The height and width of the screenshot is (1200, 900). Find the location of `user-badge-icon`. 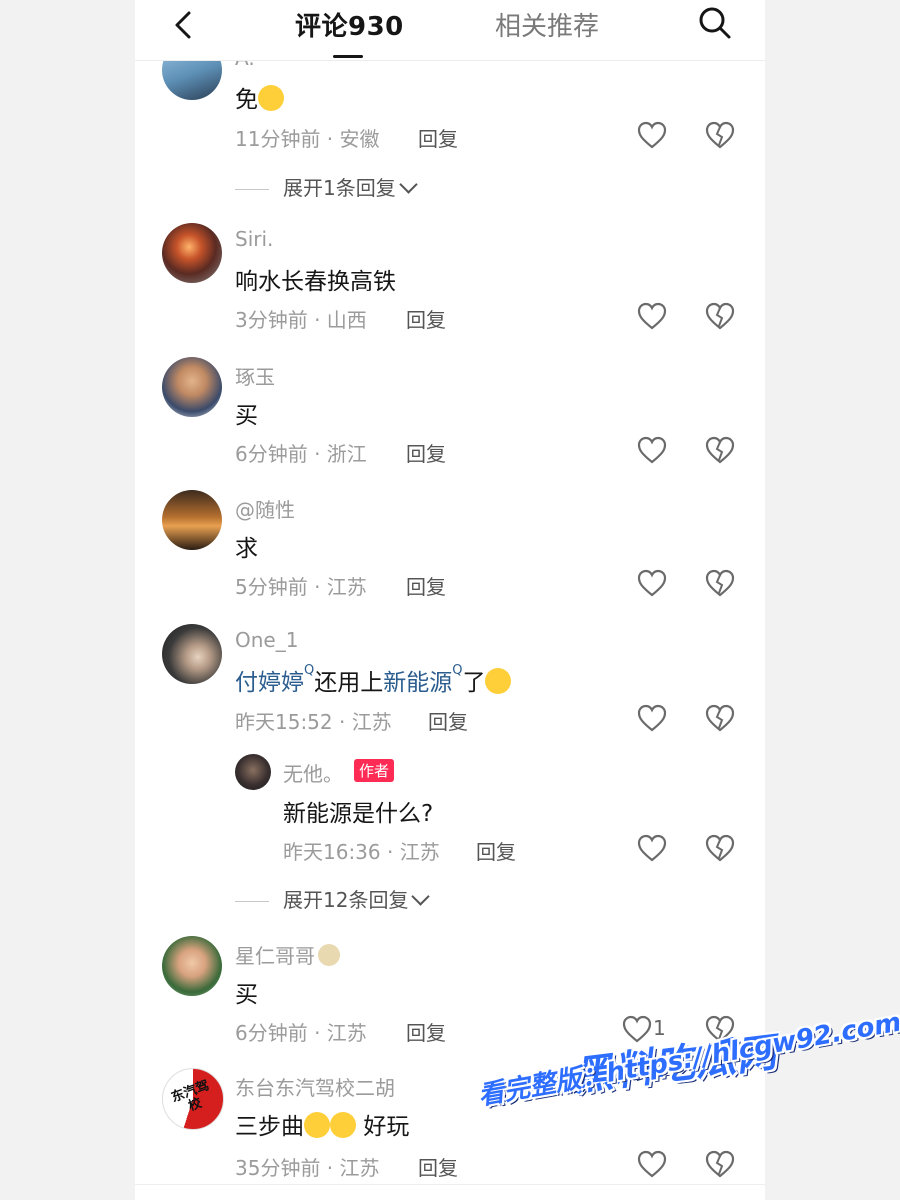

user-badge-icon is located at coordinates (329, 955).